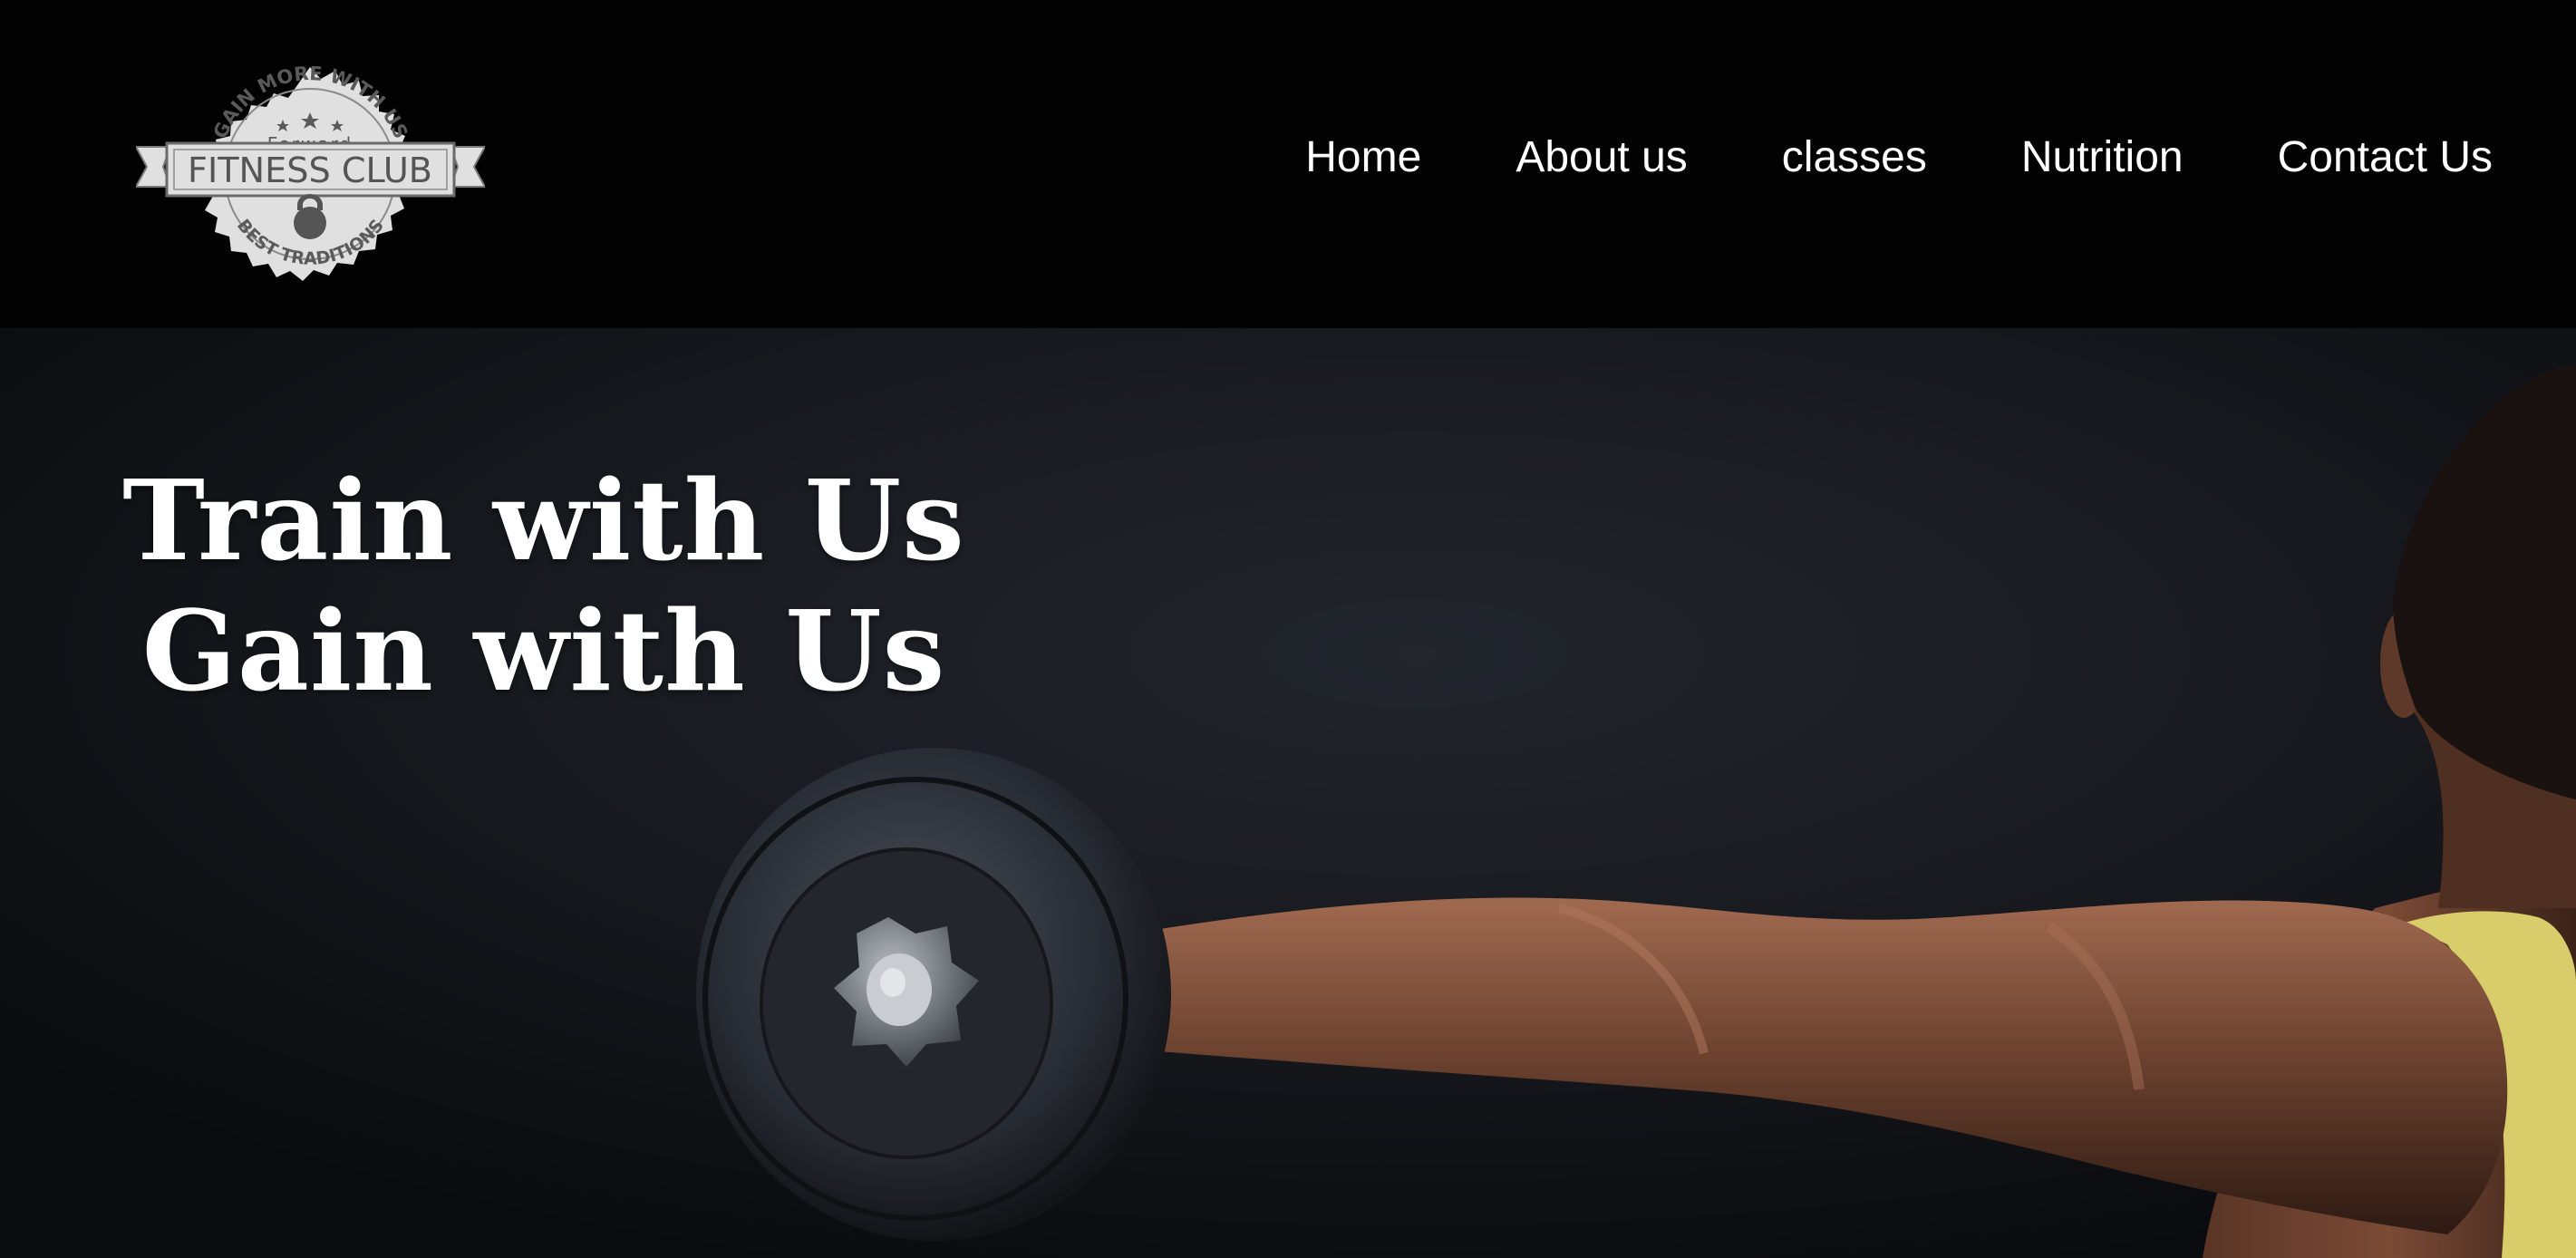 This screenshot has width=2576, height=1258. Describe the element at coordinates (1601, 158) in the screenshot. I see `nav-about-us: About us` at that location.